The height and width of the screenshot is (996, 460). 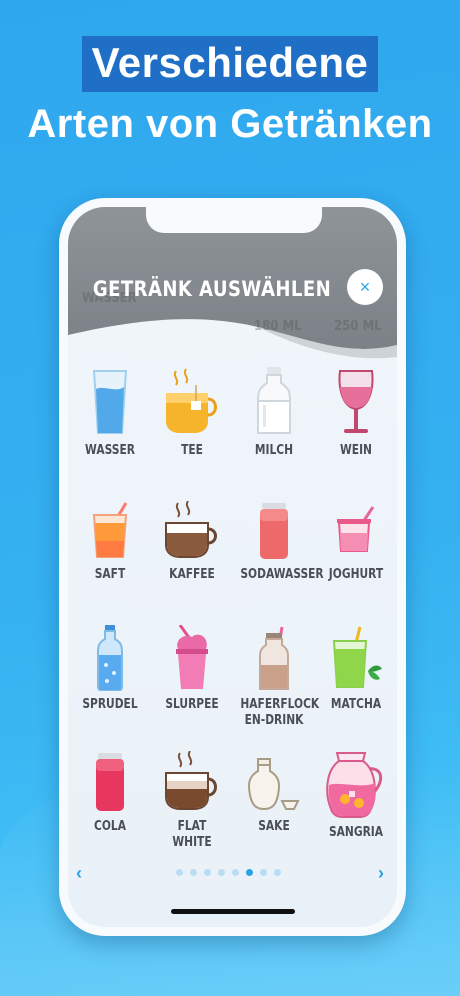 I want to click on drink-label: SPRUDEL, so click(x=110, y=704).